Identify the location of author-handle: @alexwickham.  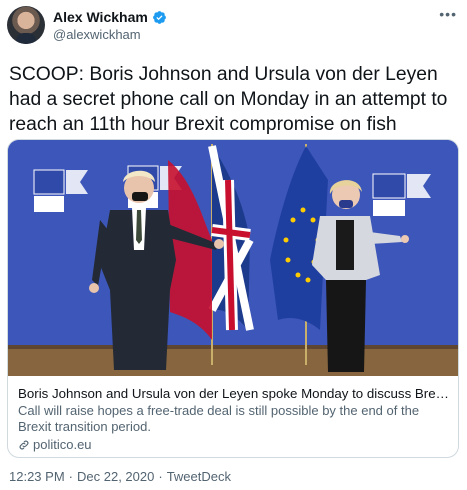
(97, 34).